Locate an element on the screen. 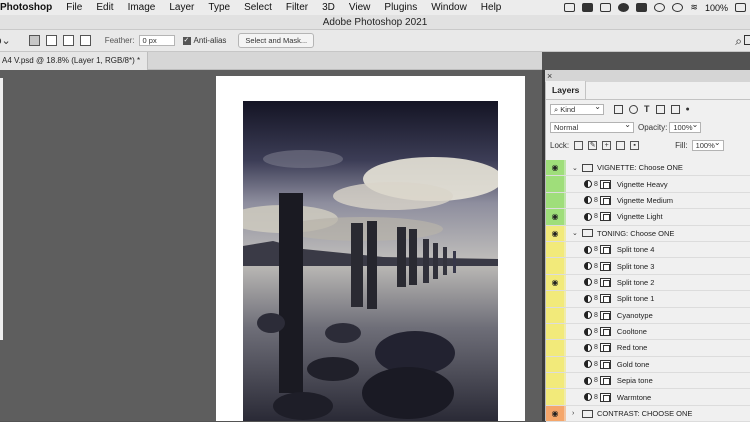  fill-input: 100% is located at coordinates (707, 144).